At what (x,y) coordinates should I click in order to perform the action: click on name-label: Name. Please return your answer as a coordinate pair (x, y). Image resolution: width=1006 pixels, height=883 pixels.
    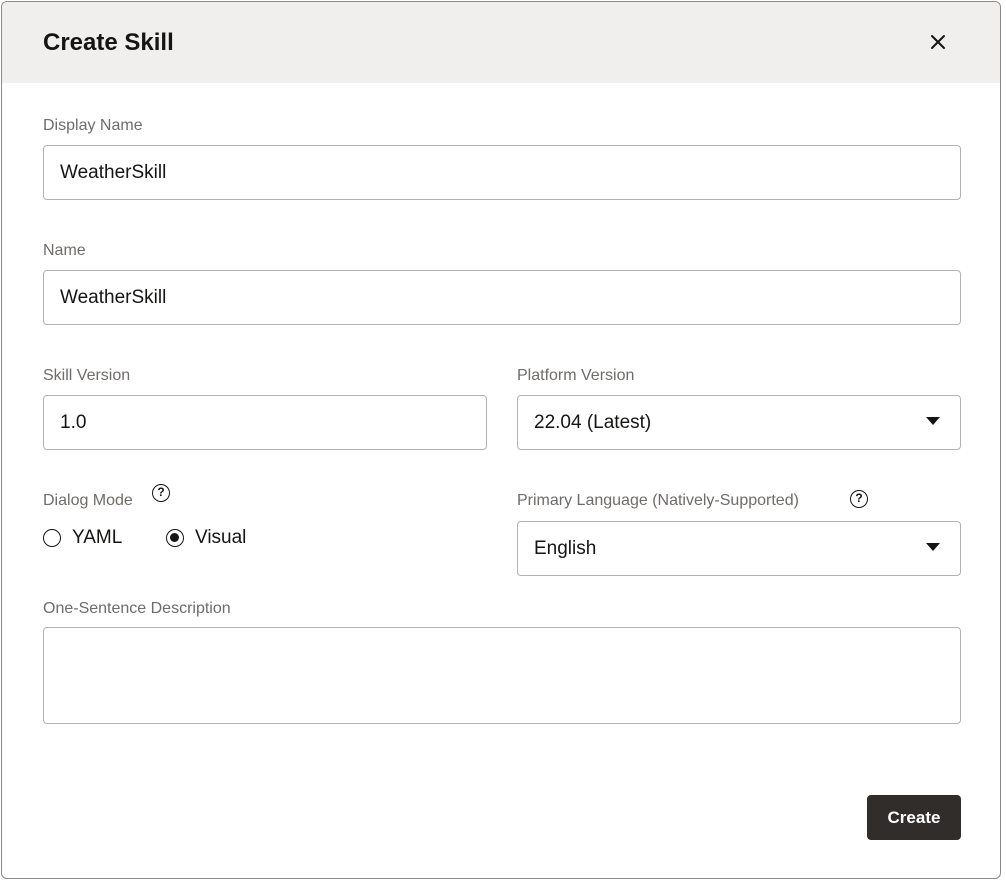
    Looking at the image, I should click on (64, 250).